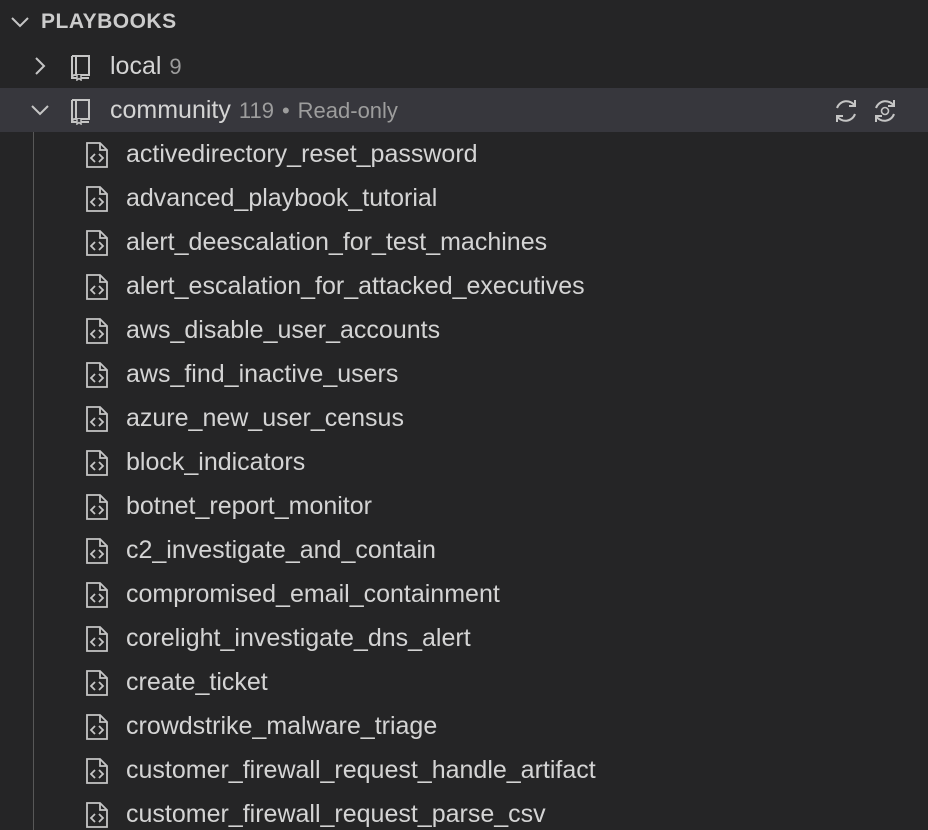 The width and height of the screenshot is (928, 830). I want to click on file-label: c2_investigate_and_contain, so click(281, 550).